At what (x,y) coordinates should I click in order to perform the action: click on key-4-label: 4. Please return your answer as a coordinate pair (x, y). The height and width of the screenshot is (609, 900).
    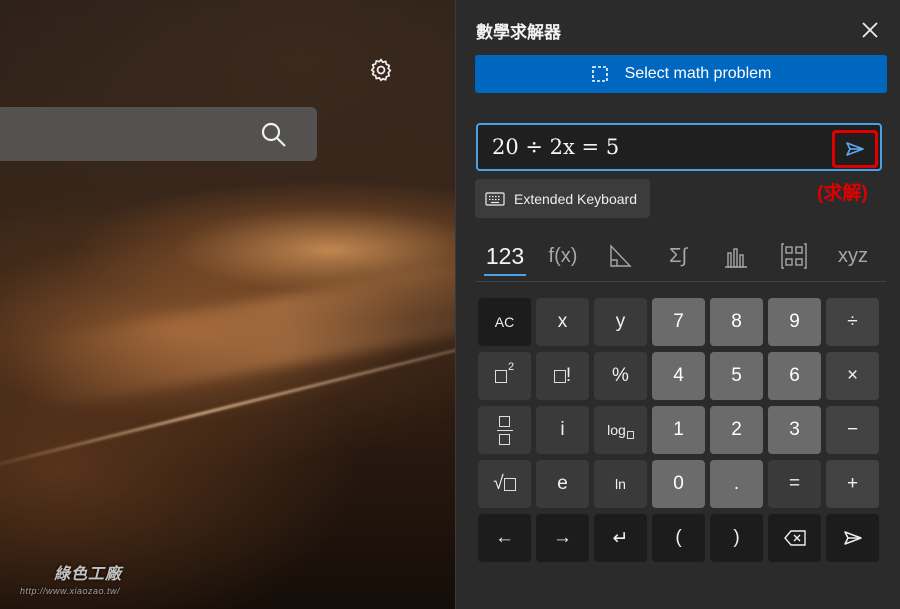
    Looking at the image, I should click on (678, 375).